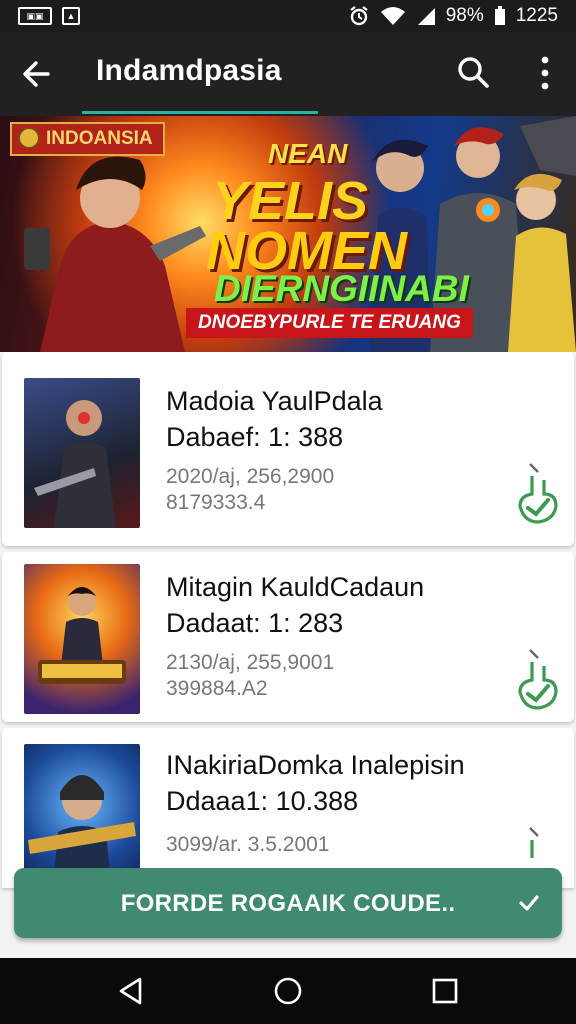 The image size is (576, 1024). What do you see at coordinates (359, 16) in the screenshot?
I see `alarm-icon` at bounding box center [359, 16].